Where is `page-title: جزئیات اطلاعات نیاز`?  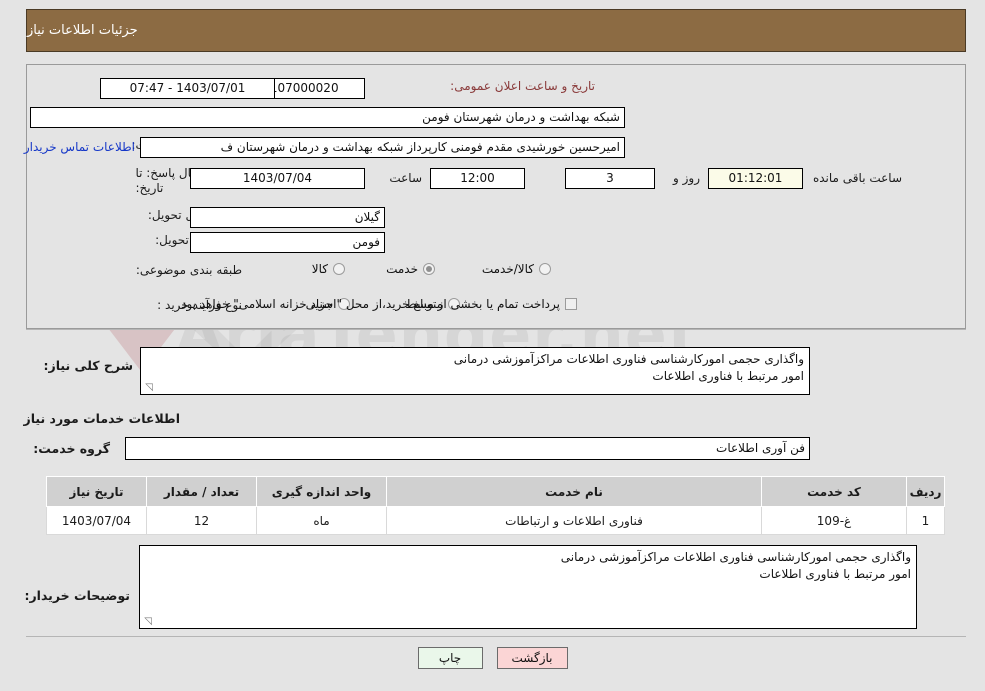 page-title: جزئیات اطلاعات نیاز is located at coordinates (82, 30).